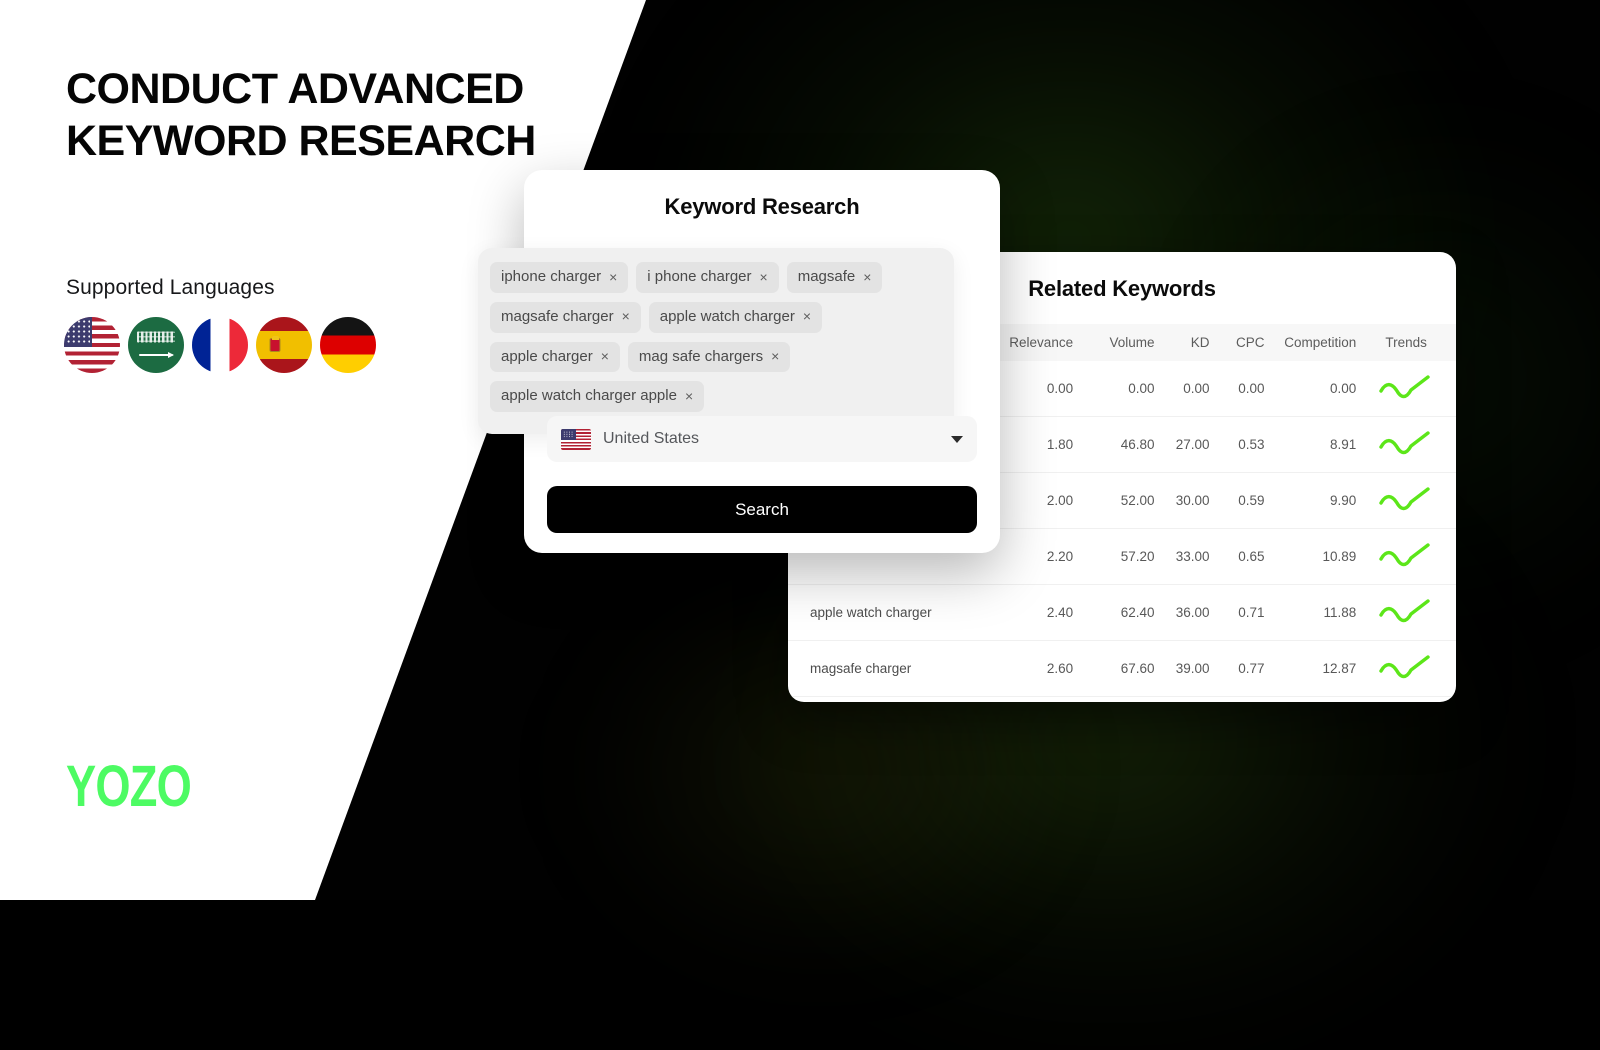 Image resolution: width=1600 pixels, height=1050 pixels. Describe the element at coordinates (547, 356) in the screenshot. I see `keyword-chip-label: apple charger` at that location.